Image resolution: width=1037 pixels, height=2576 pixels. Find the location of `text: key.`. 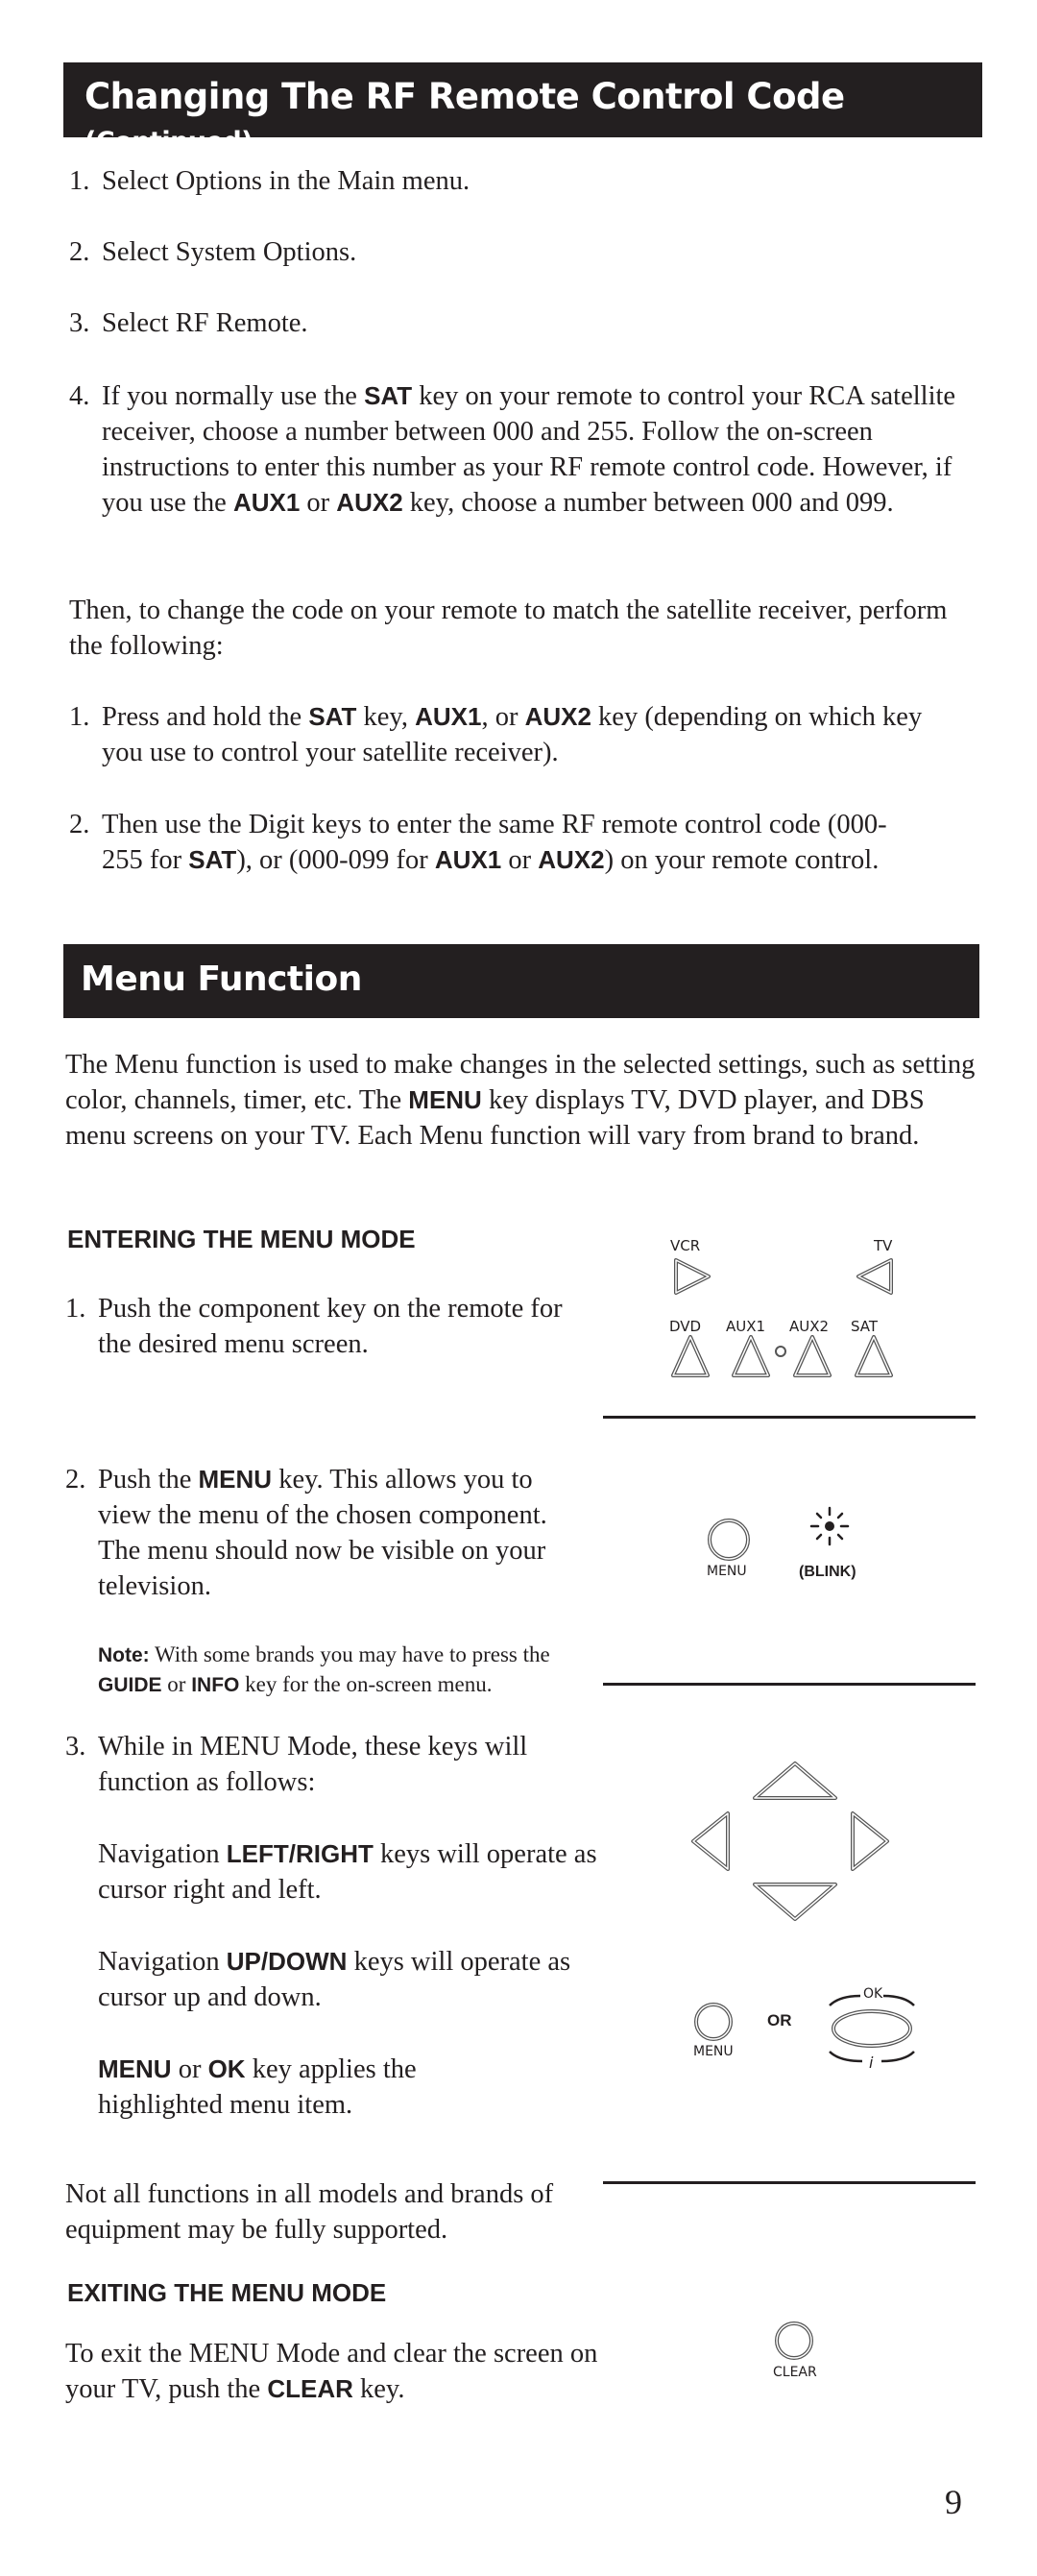

text: key. is located at coordinates (378, 2389).